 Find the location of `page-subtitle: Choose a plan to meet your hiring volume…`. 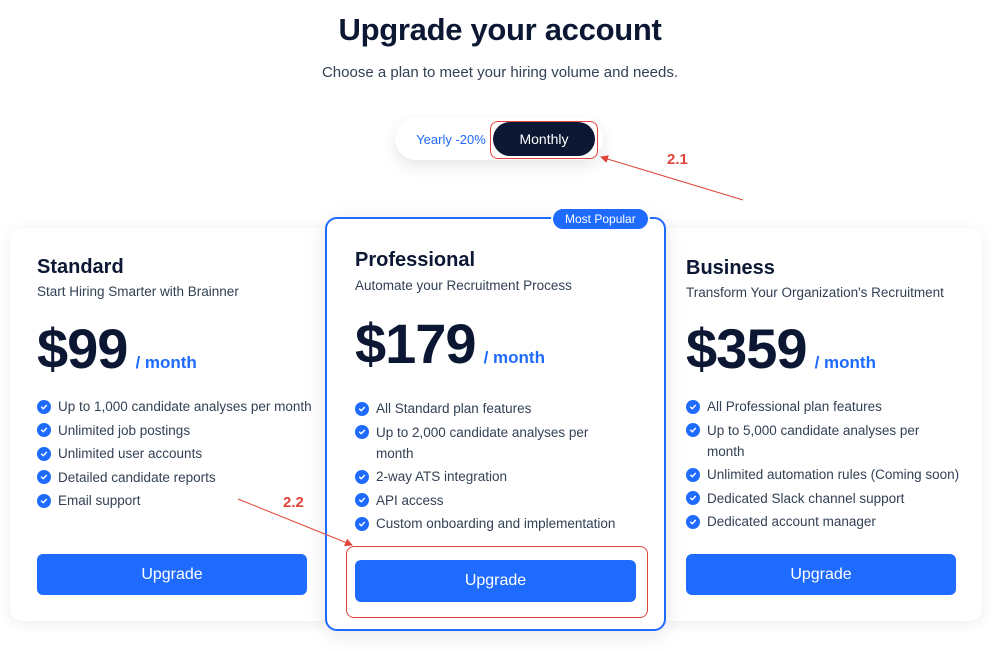

page-subtitle: Choose a plan to meet your hiring volume… is located at coordinates (500, 72).